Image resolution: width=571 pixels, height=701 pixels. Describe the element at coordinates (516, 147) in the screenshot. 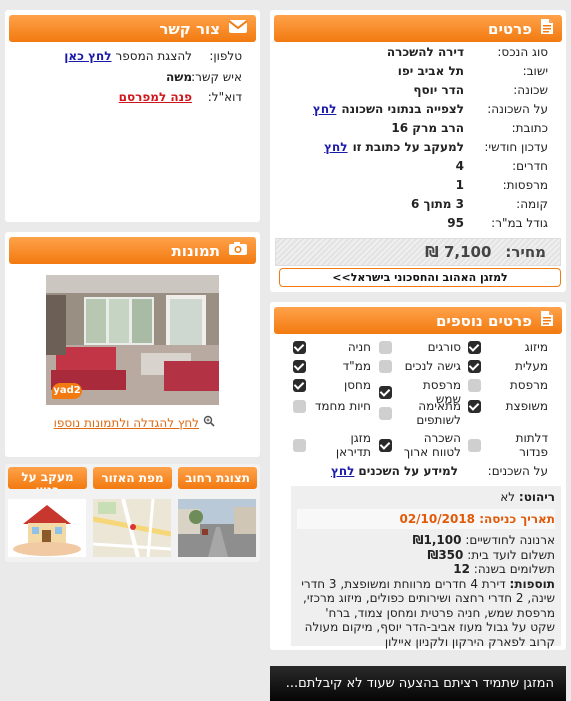

I see `detail-label: עדכון חודשי:` at that location.